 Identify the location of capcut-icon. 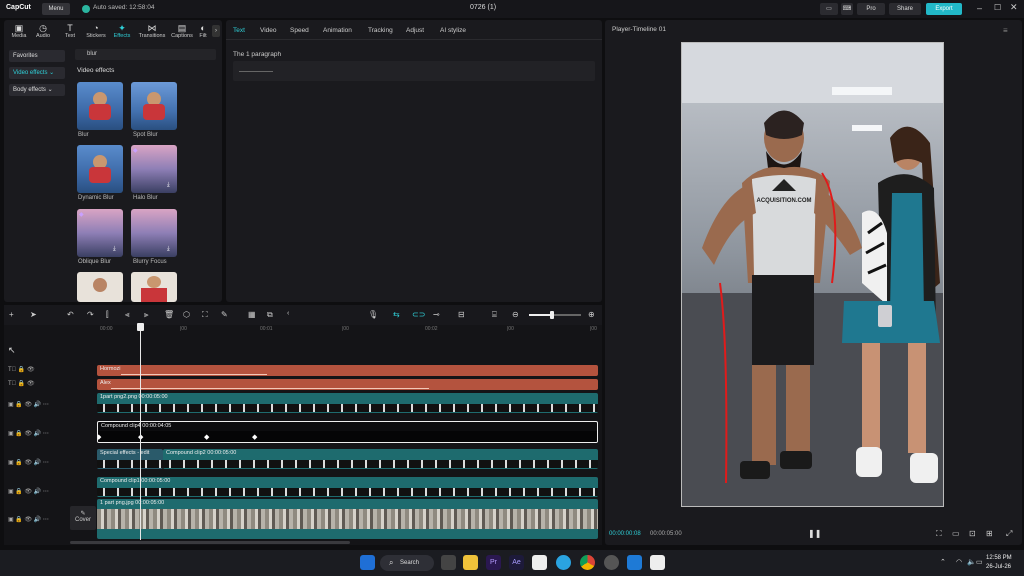
(539, 562).